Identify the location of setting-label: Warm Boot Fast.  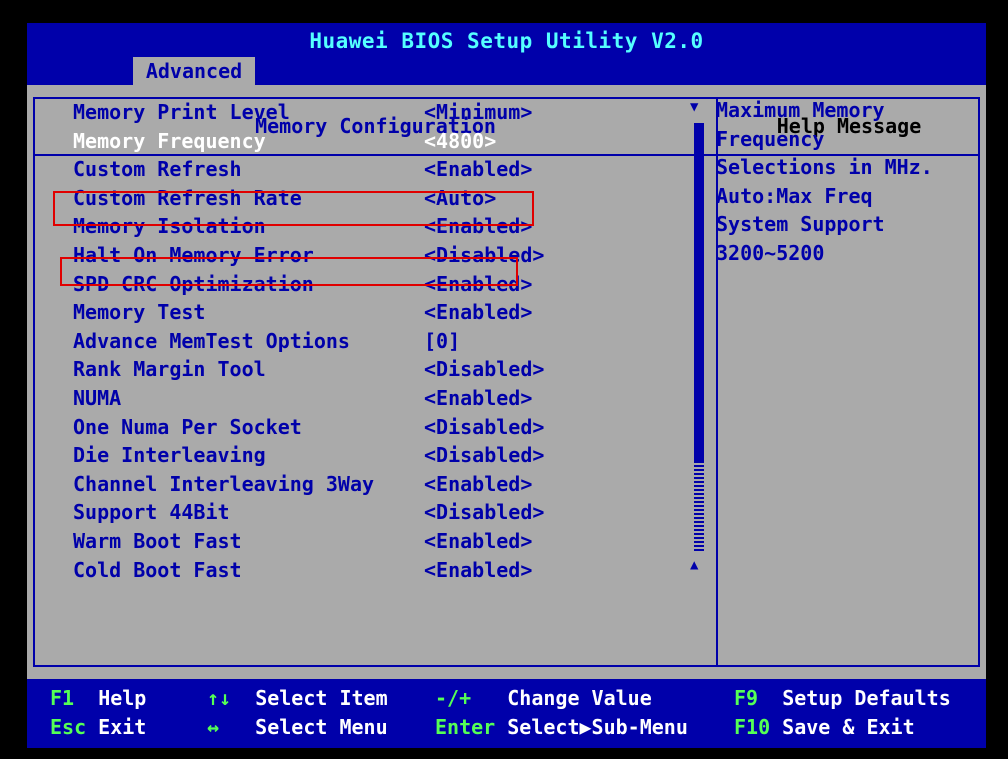
(157, 540).